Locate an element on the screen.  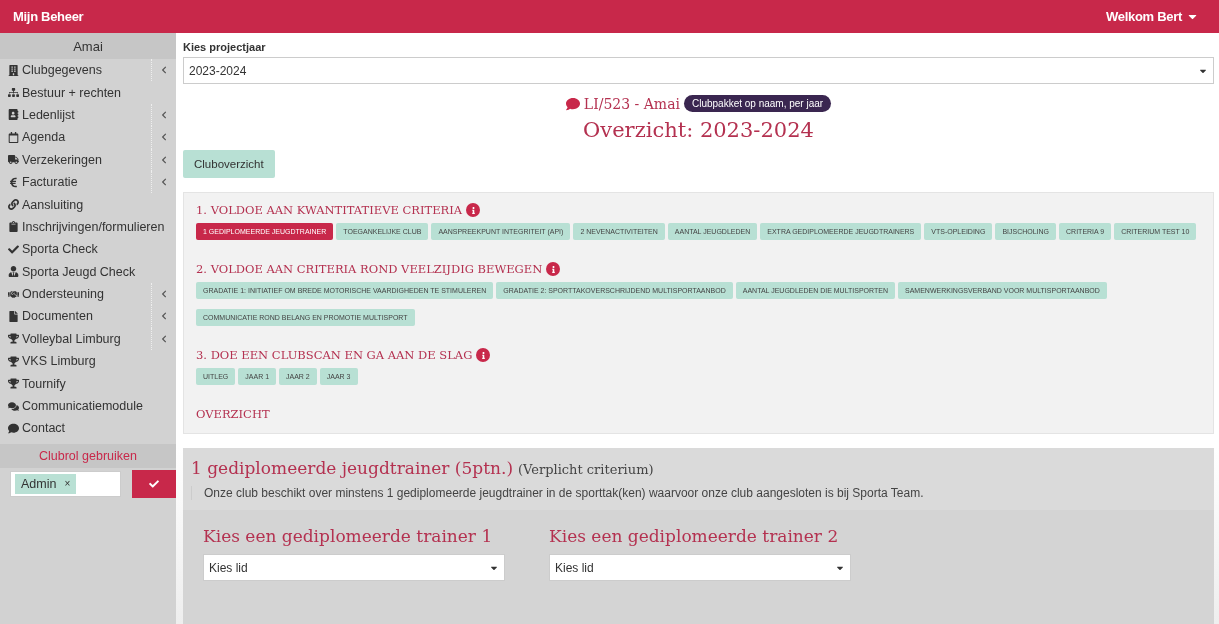
sidebar-item: Bestuur + rechten is located at coordinates (88, 92).